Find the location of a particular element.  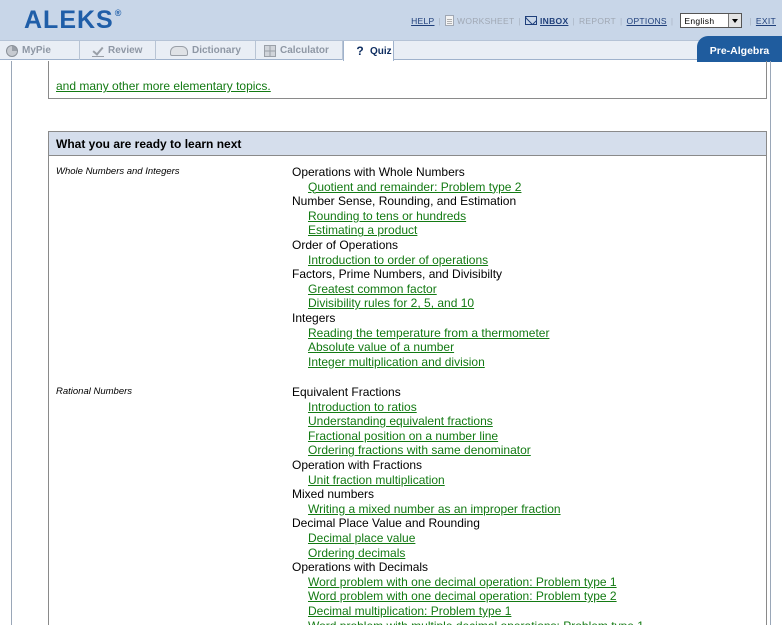

help-link: HELP is located at coordinates (422, 21).